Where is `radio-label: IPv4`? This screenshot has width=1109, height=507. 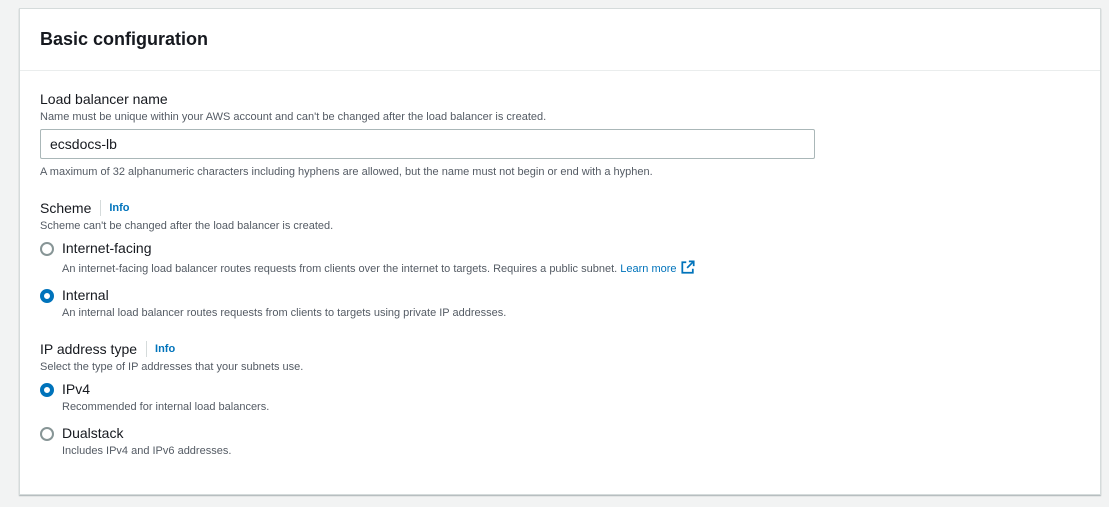 radio-label: IPv4 is located at coordinates (76, 389).